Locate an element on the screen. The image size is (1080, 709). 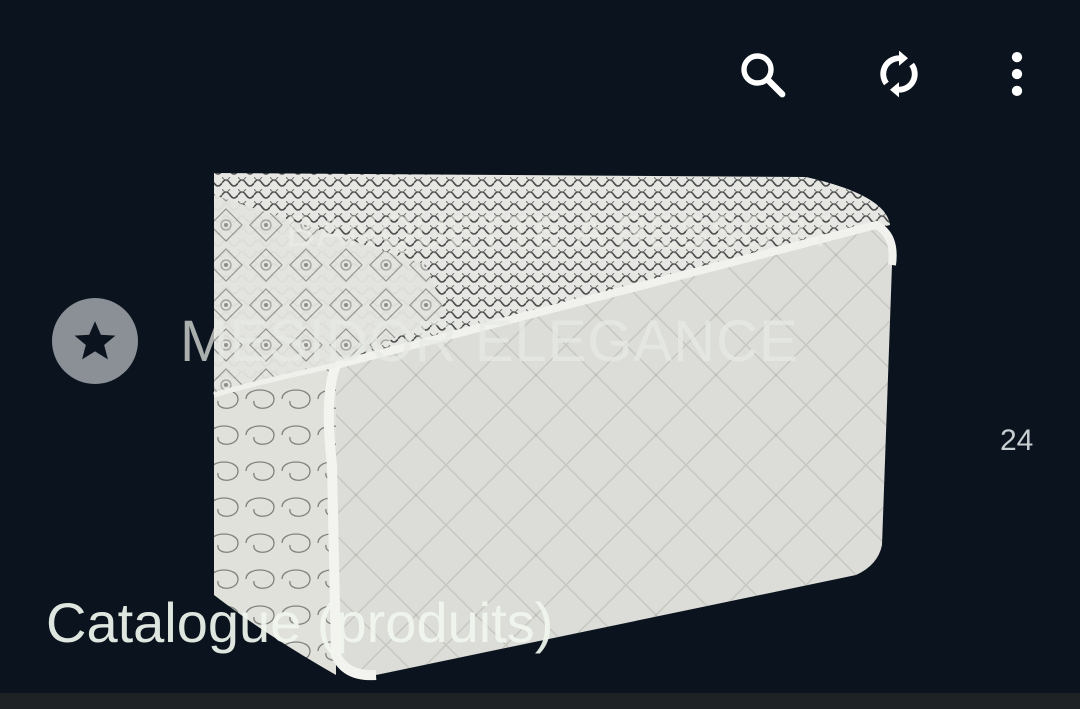
star-icon is located at coordinates (95, 340).